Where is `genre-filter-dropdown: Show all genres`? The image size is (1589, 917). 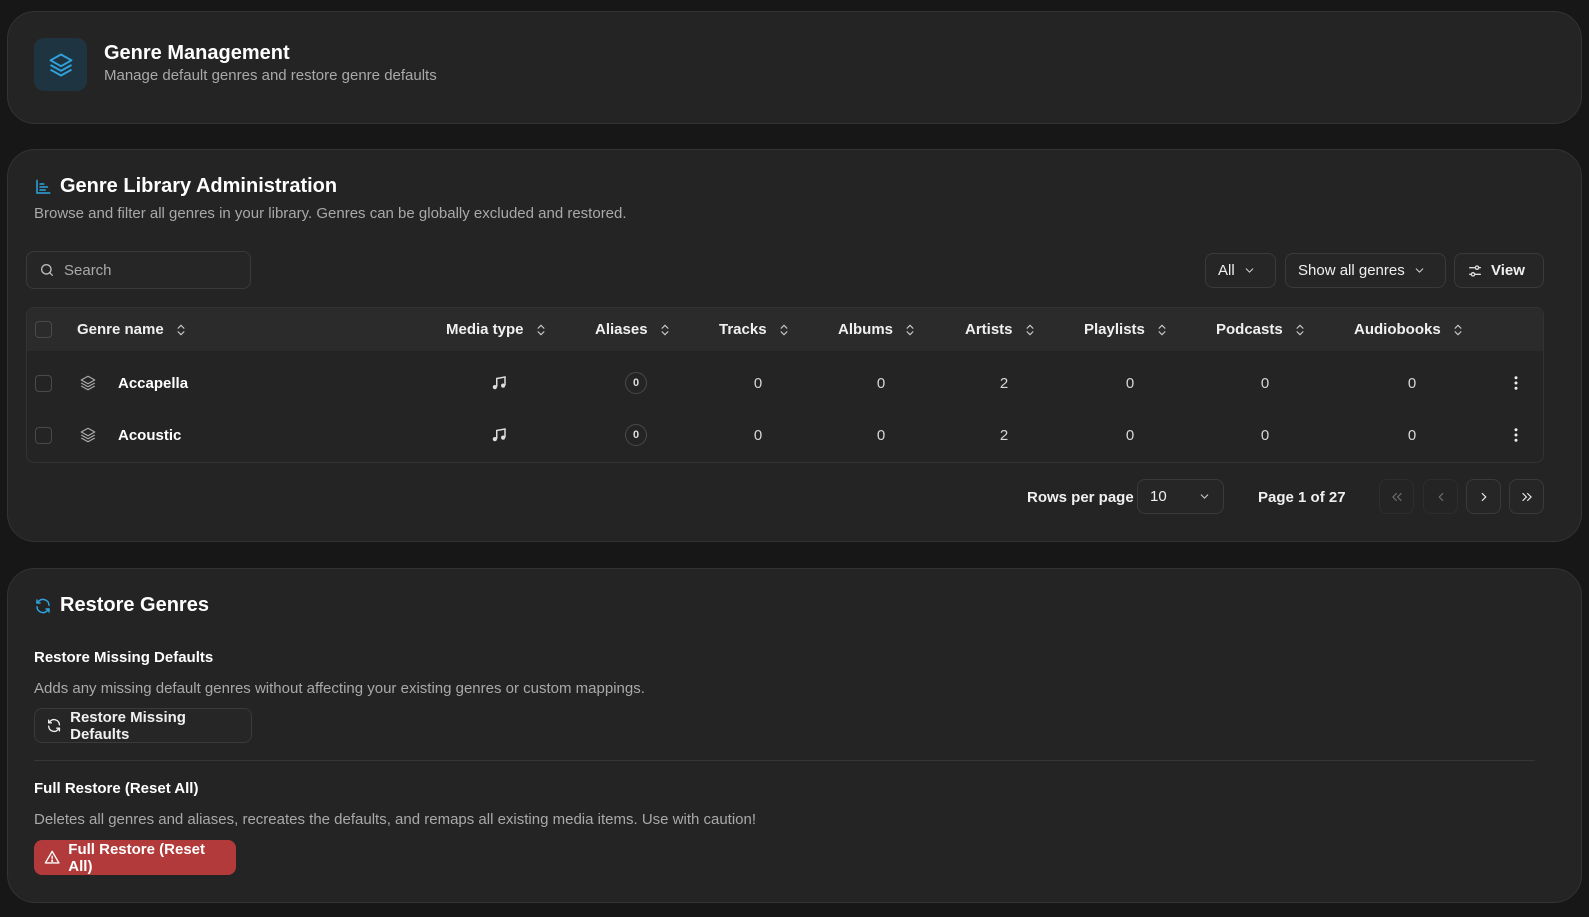 genre-filter-dropdown: Show all genres is located at coordinates (1365, 270).